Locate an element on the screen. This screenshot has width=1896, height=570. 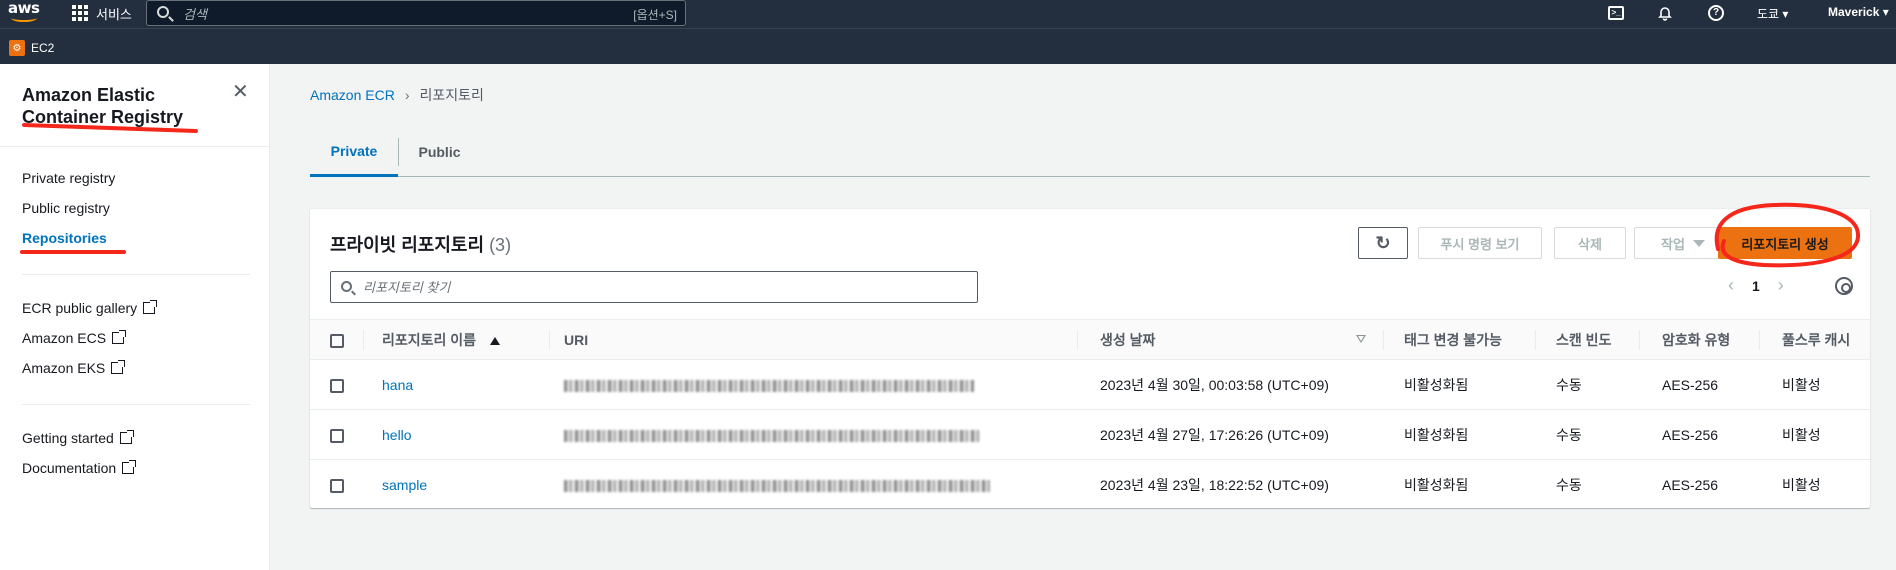
select-all-header is located at coordinates (337, 339).